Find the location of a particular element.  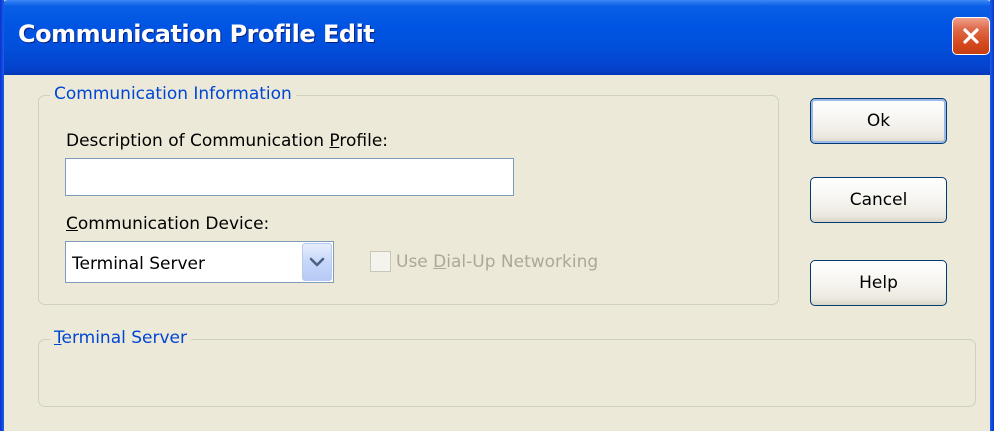

close-icon is located at coordinates (971, 36).